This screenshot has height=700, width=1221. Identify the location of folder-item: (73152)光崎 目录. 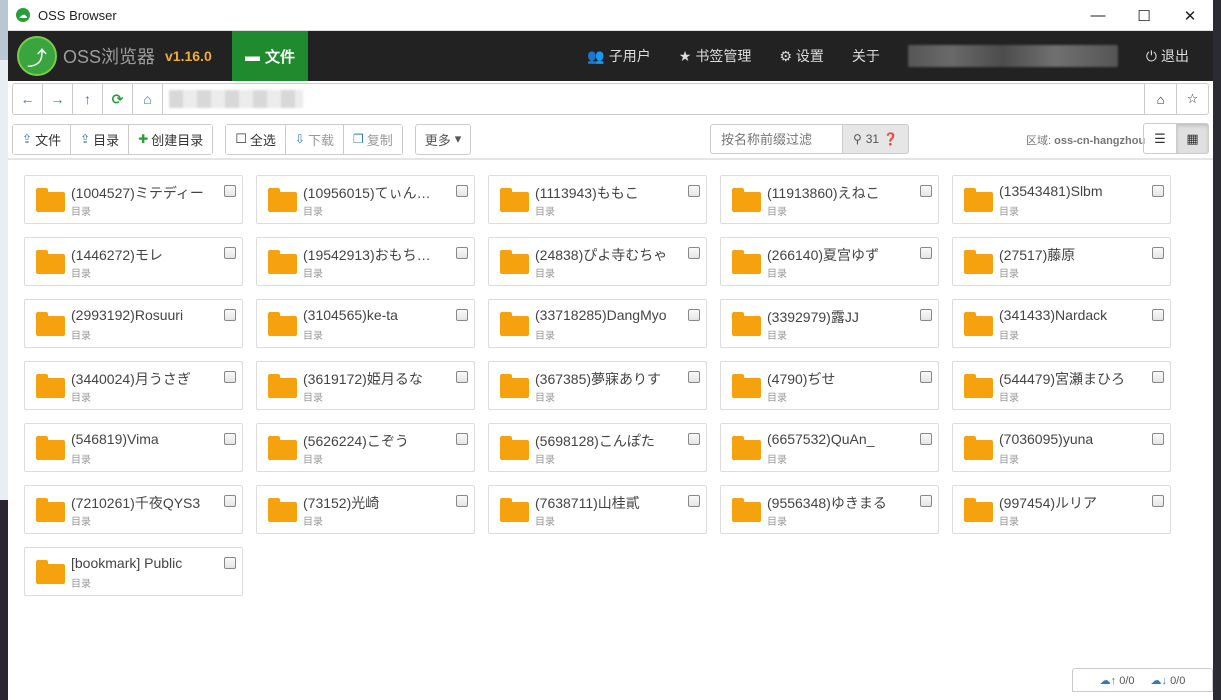
(365, 509).